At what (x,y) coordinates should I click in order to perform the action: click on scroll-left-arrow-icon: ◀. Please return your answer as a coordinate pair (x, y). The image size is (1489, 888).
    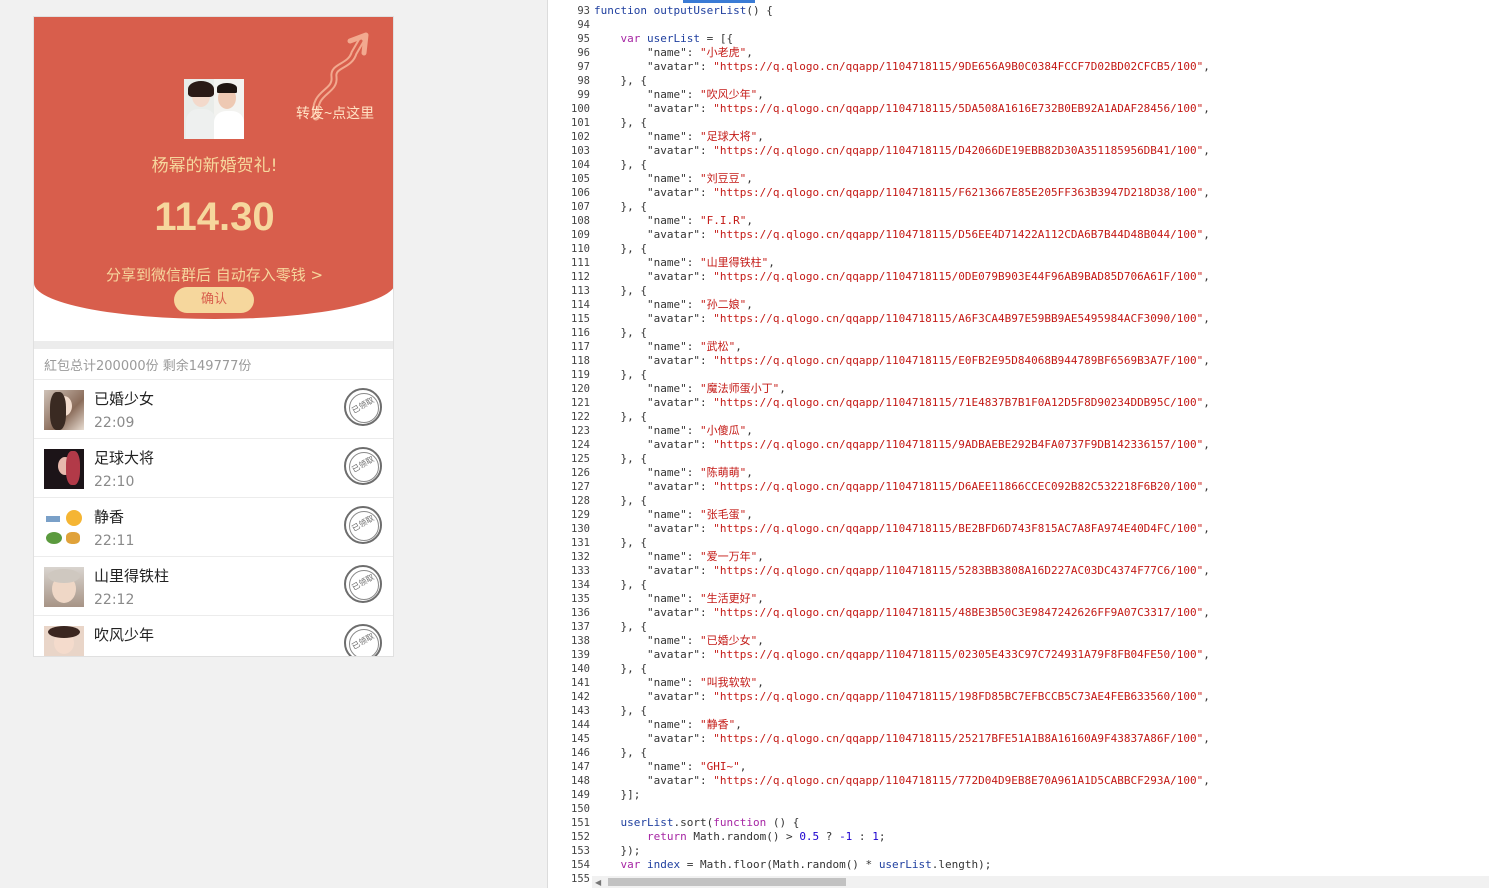
    Looking at the image, I should click on (598, 882).